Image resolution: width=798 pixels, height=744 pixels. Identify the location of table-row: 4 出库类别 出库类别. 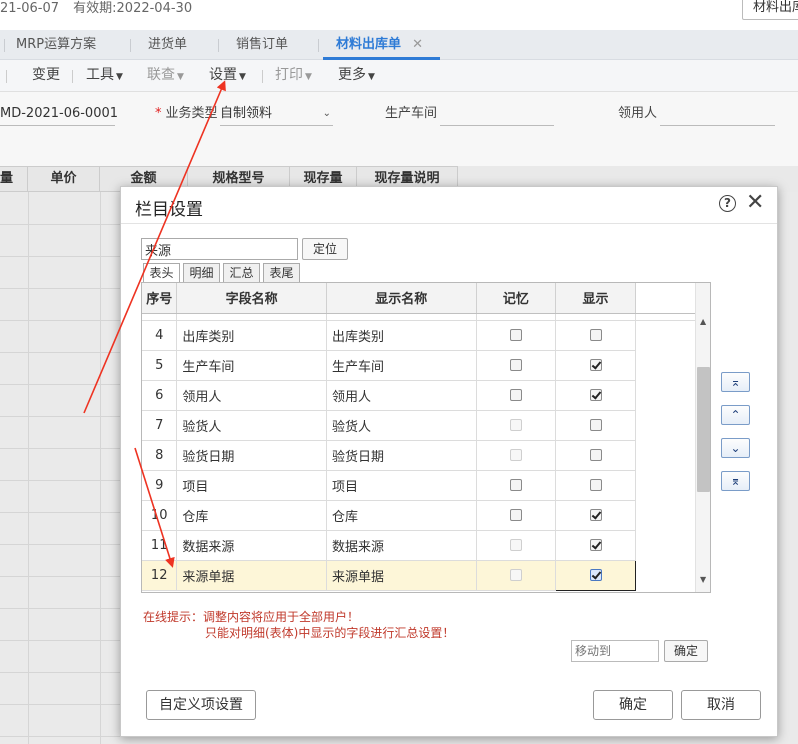
(426, 335).